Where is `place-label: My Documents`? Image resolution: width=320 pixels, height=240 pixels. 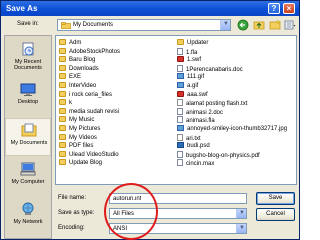 place-label: My Documents is located at coordinates (29, 143).